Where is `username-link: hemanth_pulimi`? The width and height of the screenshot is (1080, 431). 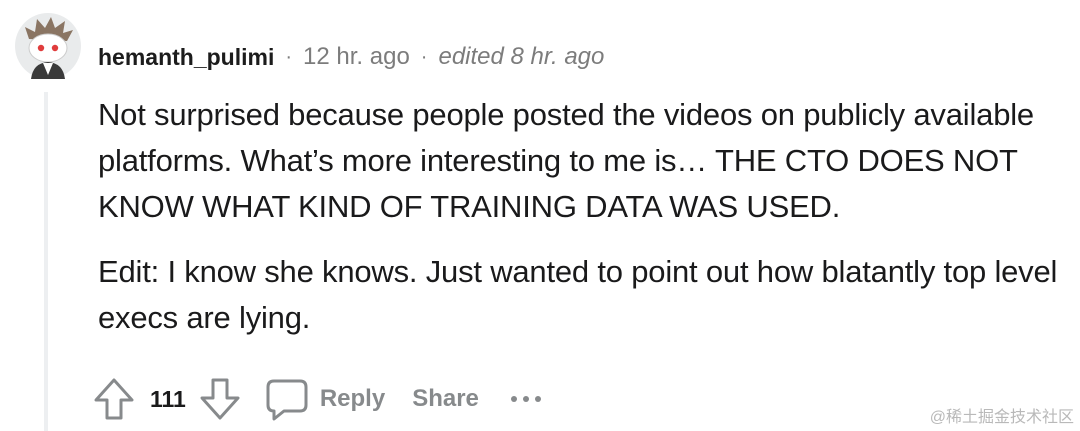 username-link: hemanth_pulimi is located at coordinates (186, 57).